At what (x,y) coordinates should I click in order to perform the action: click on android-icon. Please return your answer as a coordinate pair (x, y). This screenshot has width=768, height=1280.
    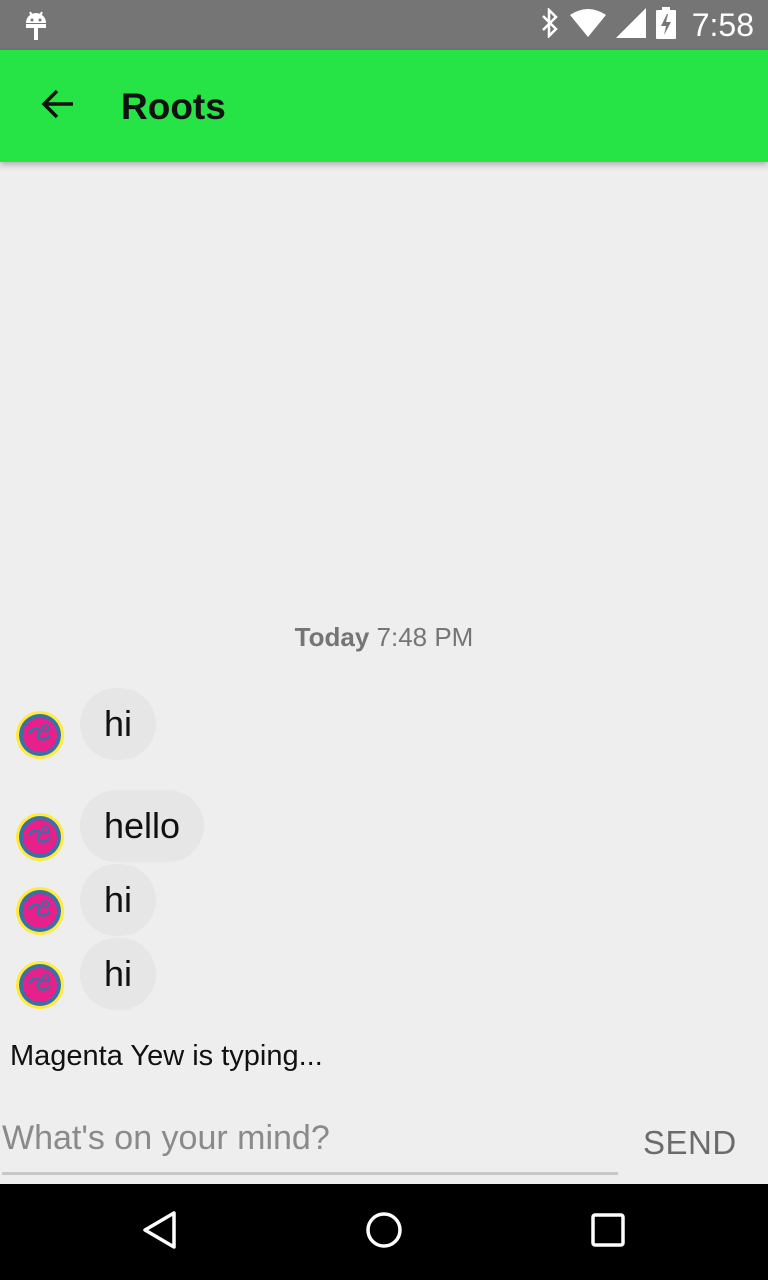
    Looking at the image, I should click on (36, 27).